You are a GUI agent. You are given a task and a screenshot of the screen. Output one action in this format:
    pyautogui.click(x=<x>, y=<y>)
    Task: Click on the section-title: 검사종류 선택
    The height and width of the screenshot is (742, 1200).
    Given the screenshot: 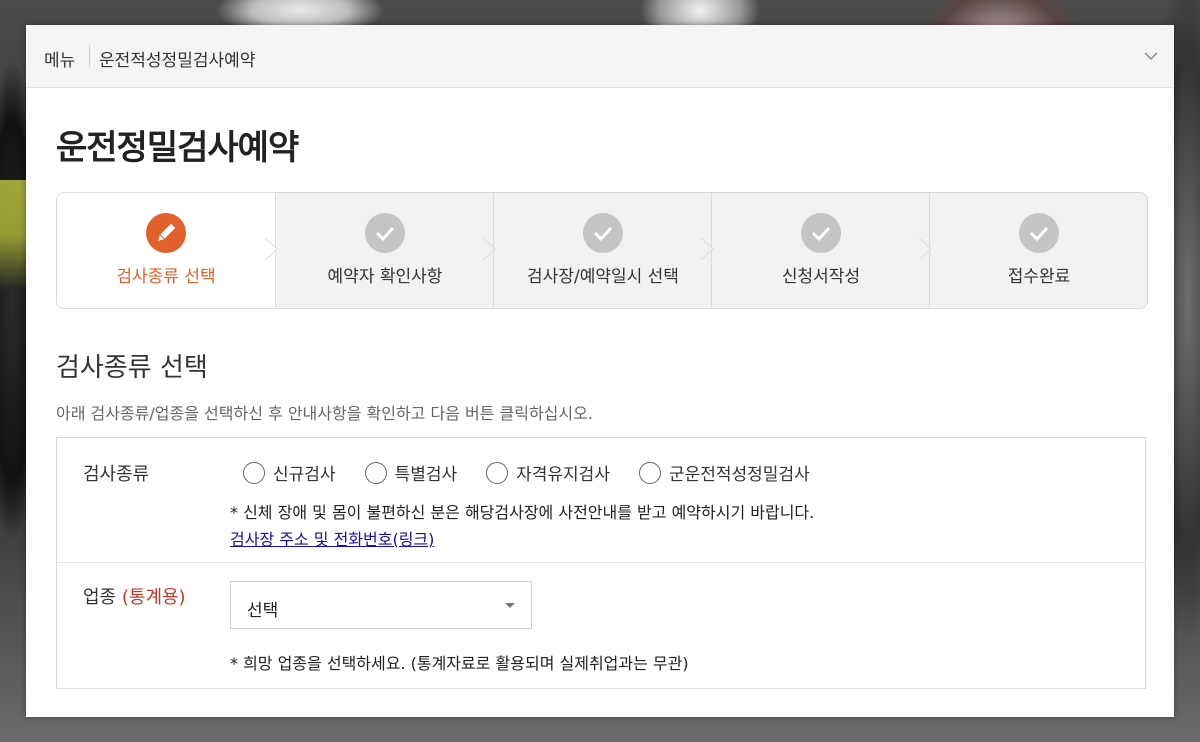 What is the action you would take?
    pyautogui.click(x=132, y=368)
    